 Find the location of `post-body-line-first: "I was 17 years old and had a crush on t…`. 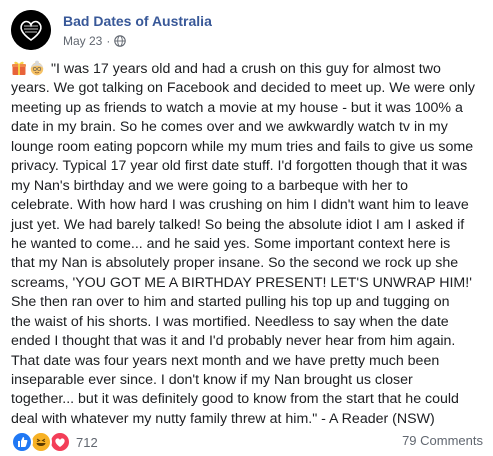

post-body-line-first: "I was 17 years old and had a crush on t… is located at coordinates (247, 69).